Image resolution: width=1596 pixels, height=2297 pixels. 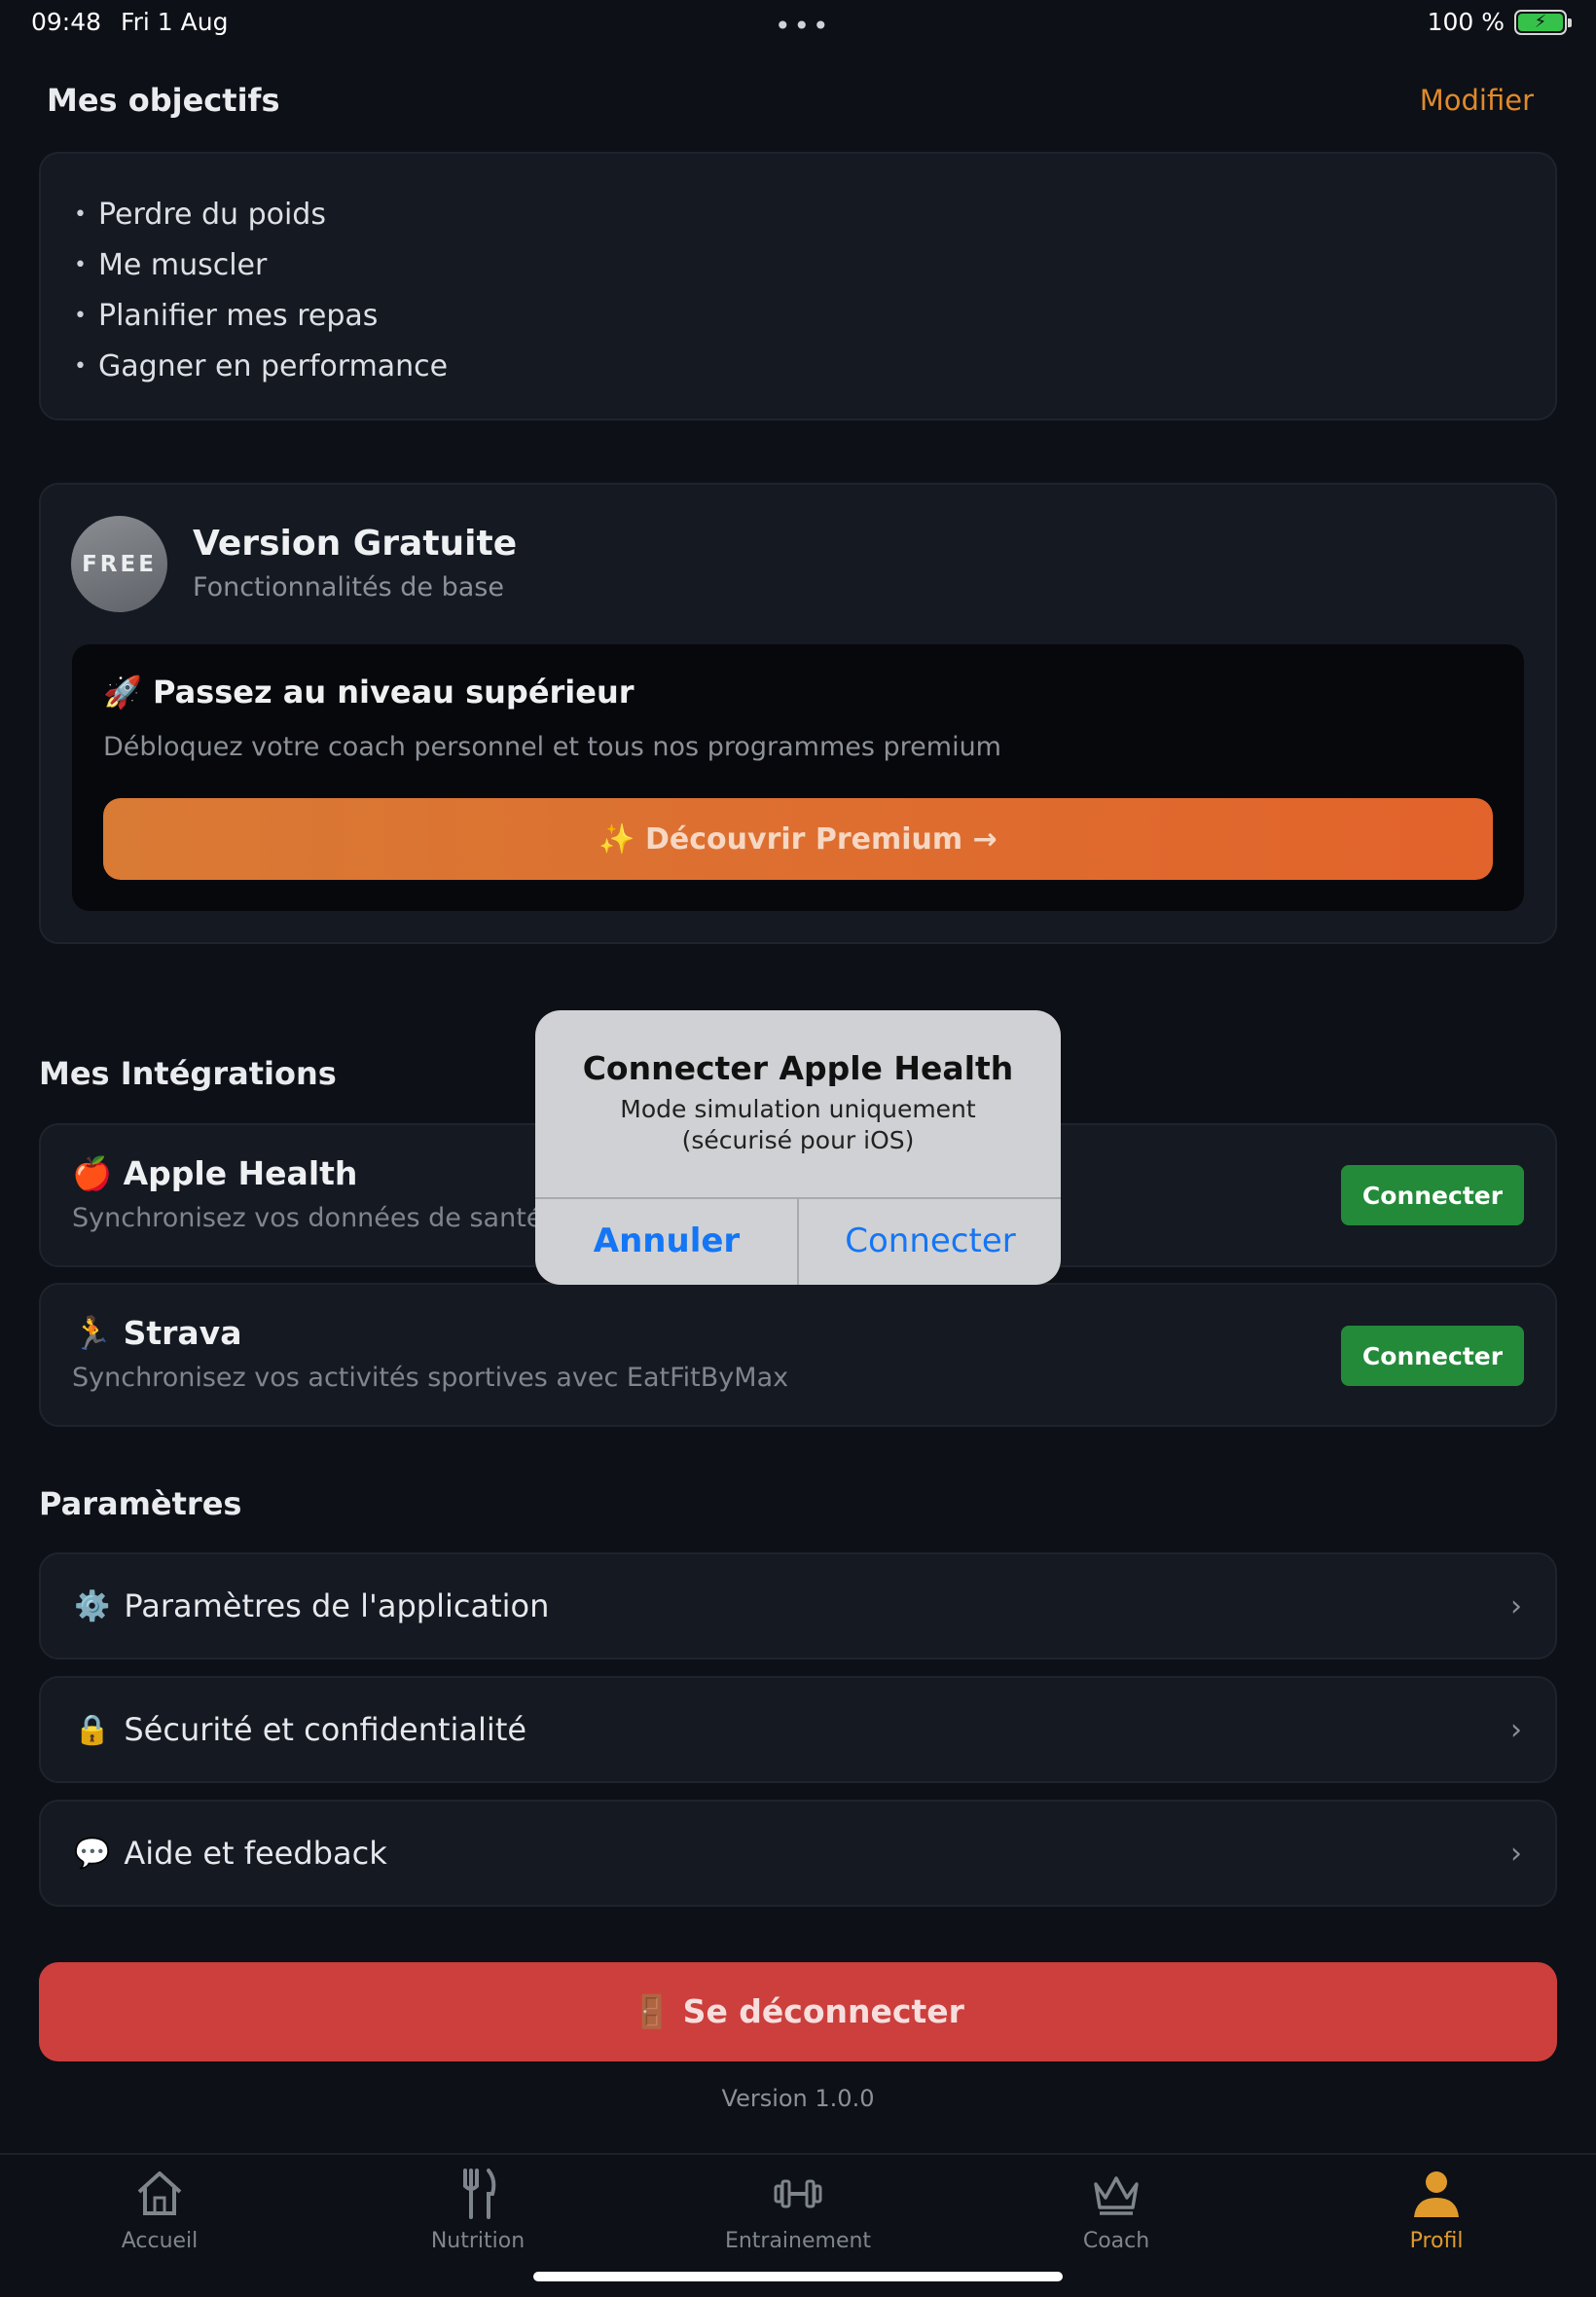 I want to click on plan-title: Version Gratuite, so click(x=355, y=544).